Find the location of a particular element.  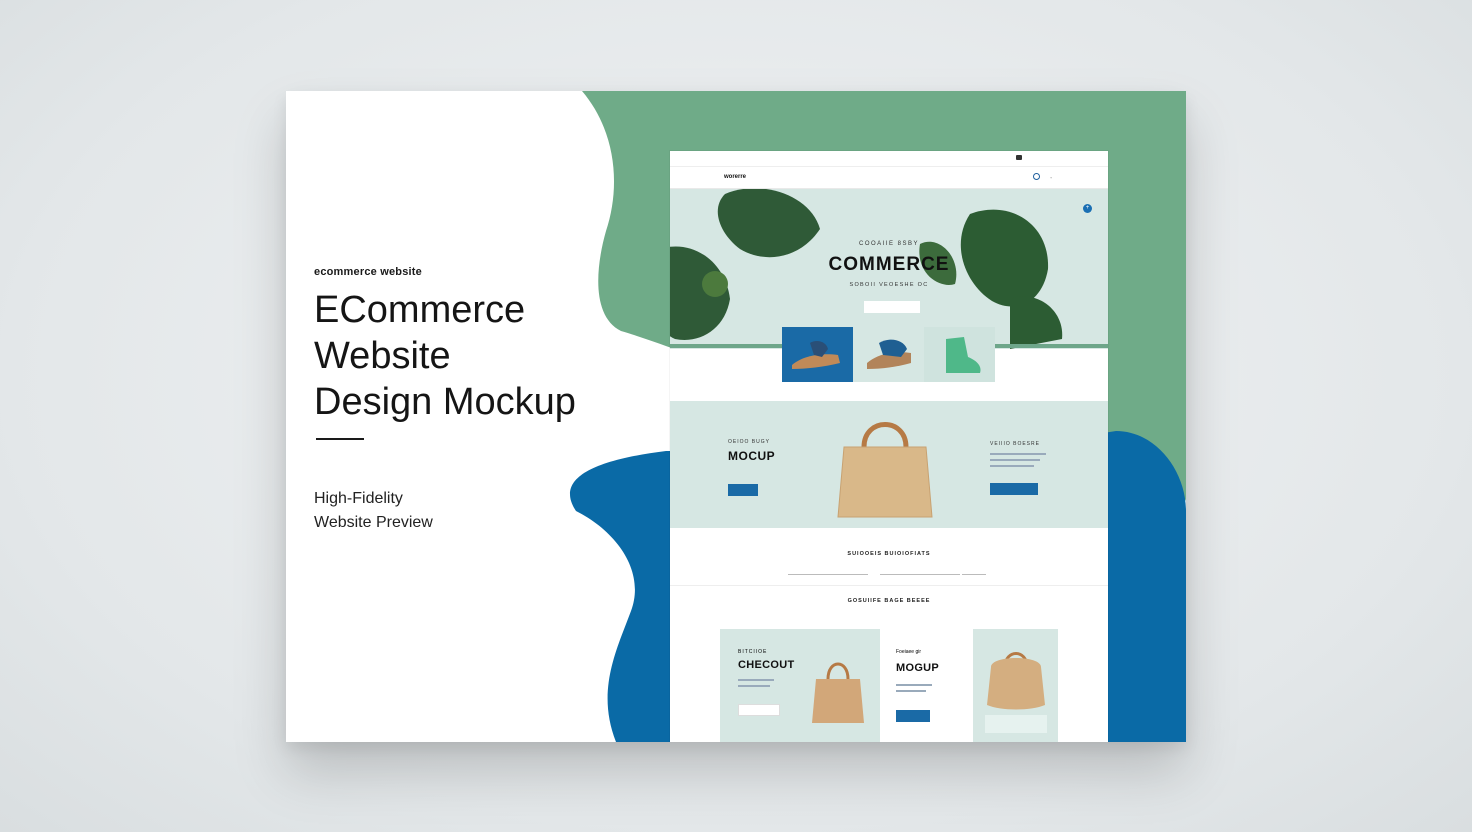

card-eyebrow: BITCIIOE is located at coordinates (753, 652).